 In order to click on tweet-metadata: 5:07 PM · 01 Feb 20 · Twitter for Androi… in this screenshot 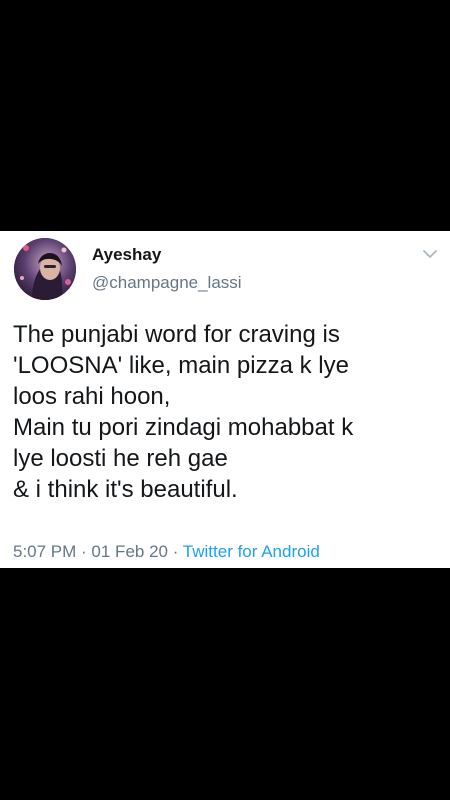, I will do `click(166, 552)`.